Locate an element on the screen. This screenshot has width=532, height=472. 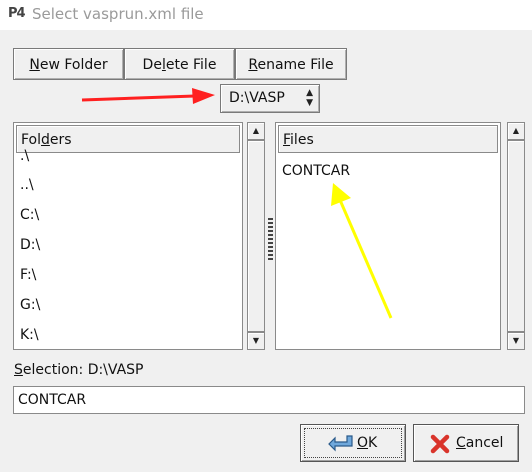
folder-item: G:\ is located at coordinates (30, 305).